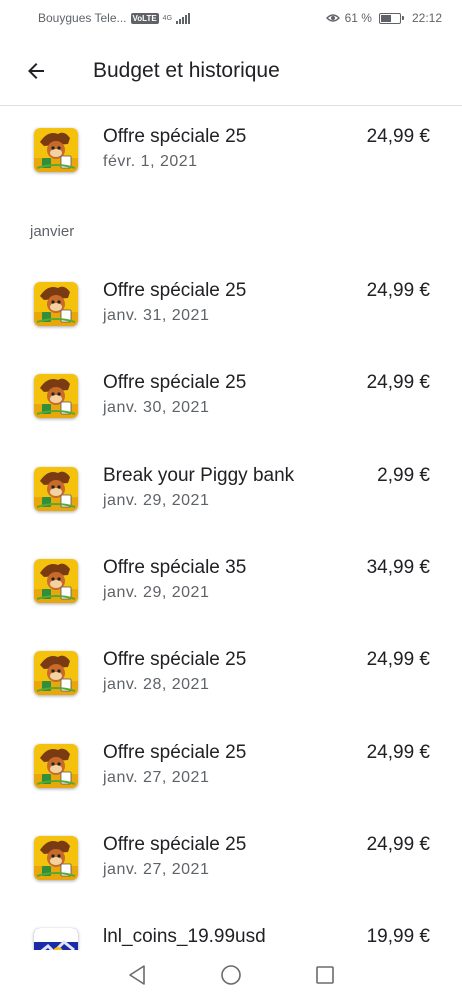 The height and width of the screenshot is (1000, 462). Describe the element at coordinates (231, 406) in the screenshot. I see `transaction-row: Offre spéciale 25 janv. 30, 2021 24,99 €` at that location.